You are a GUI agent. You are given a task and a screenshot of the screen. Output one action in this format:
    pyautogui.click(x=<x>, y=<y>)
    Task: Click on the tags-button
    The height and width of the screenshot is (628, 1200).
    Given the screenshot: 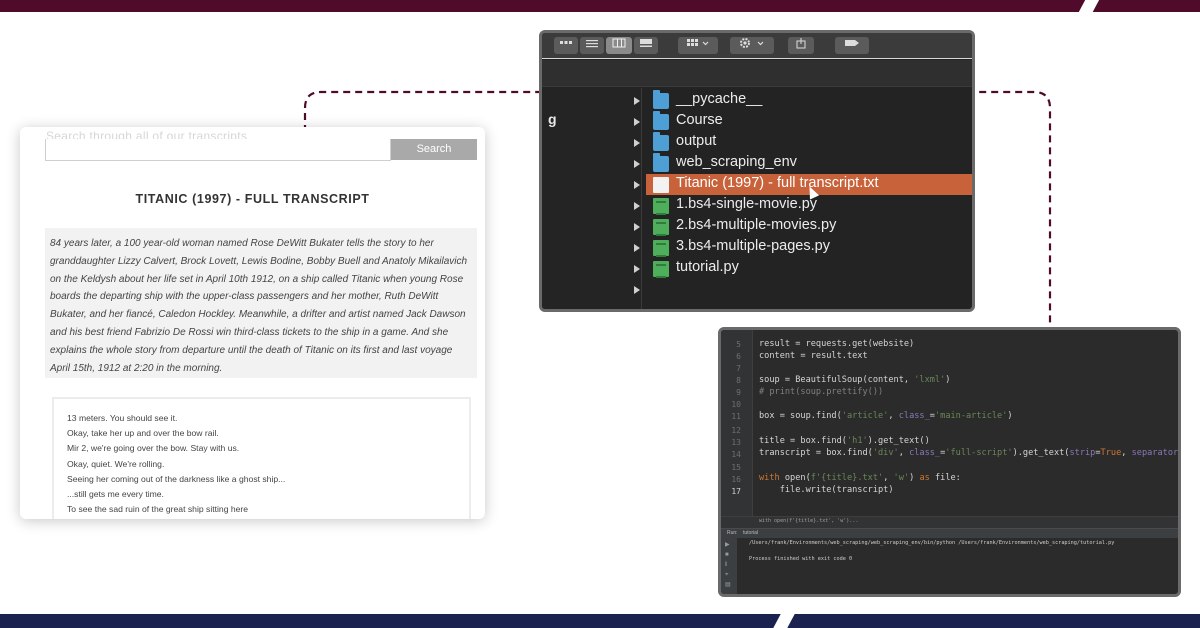 What is the action you would take?
    pyautogui.click(x=852, y=45)
    